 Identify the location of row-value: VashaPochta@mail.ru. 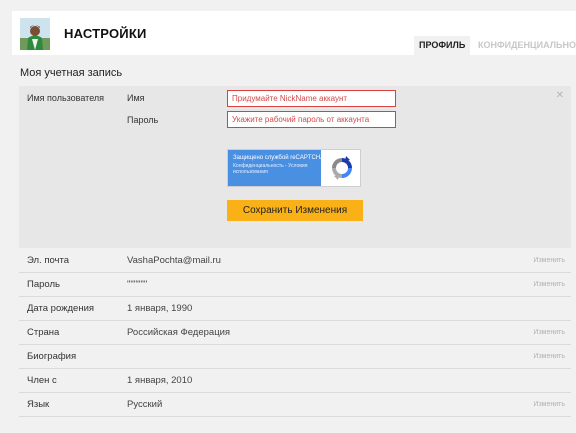
(174, 260).